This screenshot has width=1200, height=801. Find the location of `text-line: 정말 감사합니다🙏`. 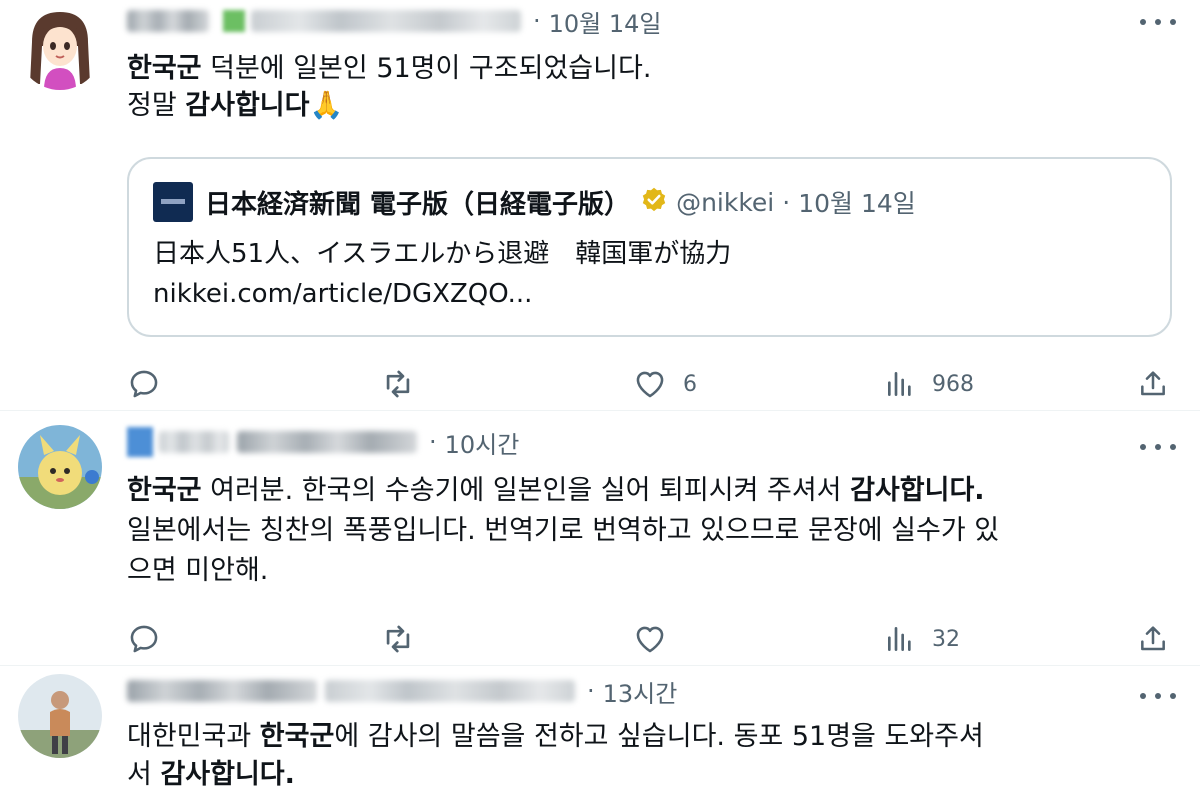

text-line: 정말 감사합니다🙏 is located at coordinates (389, 105).